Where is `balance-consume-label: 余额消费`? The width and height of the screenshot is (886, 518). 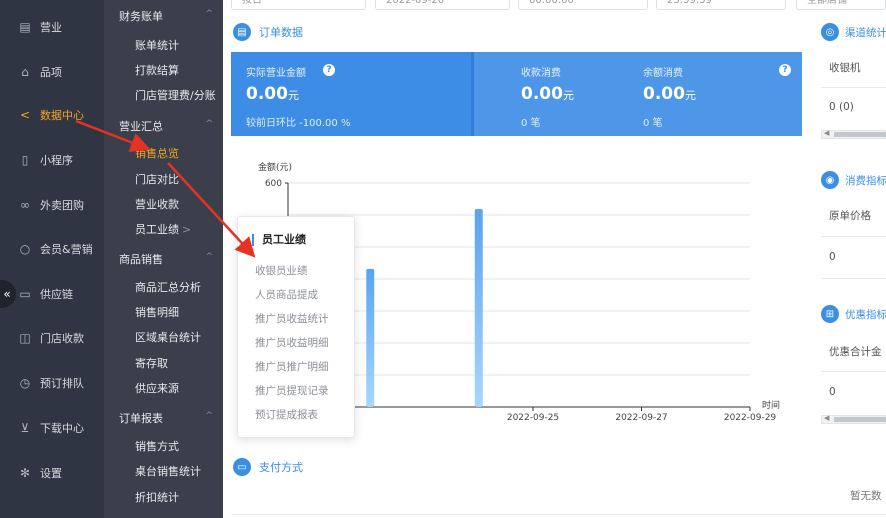
balance-consume-label: 余额消费 is located at coordinates (663, 73).